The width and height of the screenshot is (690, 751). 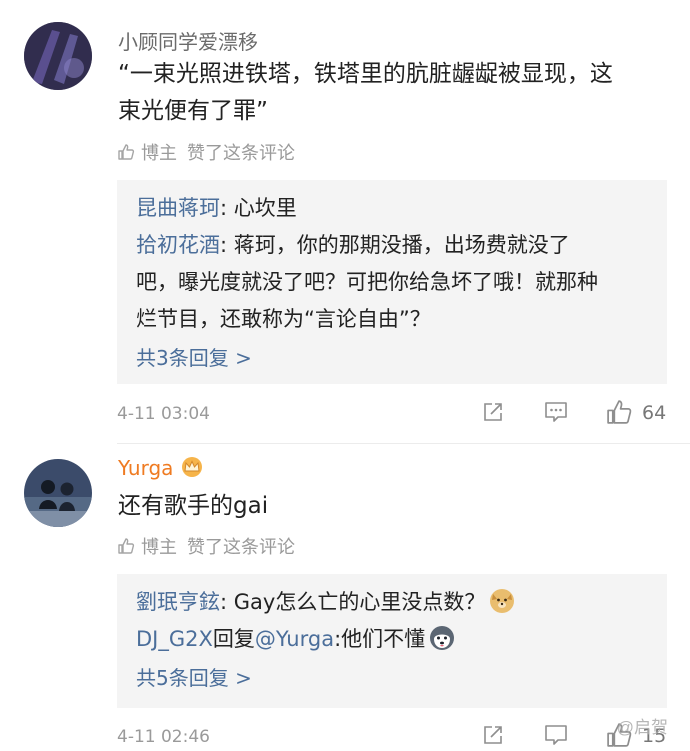 I want to click on reply-text: 烂节目，还敢称为“言论自由”？, so click(x=283, y=319).